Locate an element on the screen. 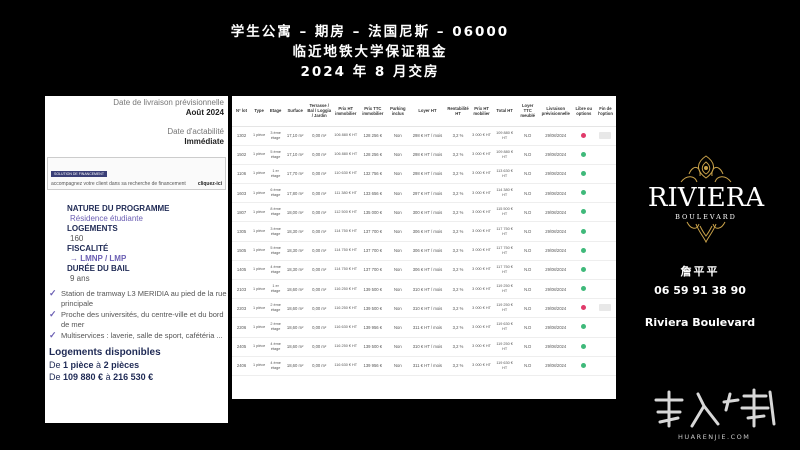  program-value: Résidence étudiante is located at coordinates (106, 218).